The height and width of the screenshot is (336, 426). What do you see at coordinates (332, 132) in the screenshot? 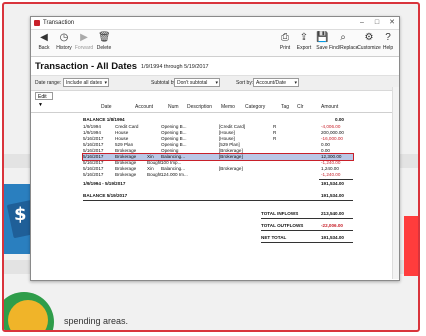
I see `cell-amount: 200,000.00` at bounding box center [332, 132].